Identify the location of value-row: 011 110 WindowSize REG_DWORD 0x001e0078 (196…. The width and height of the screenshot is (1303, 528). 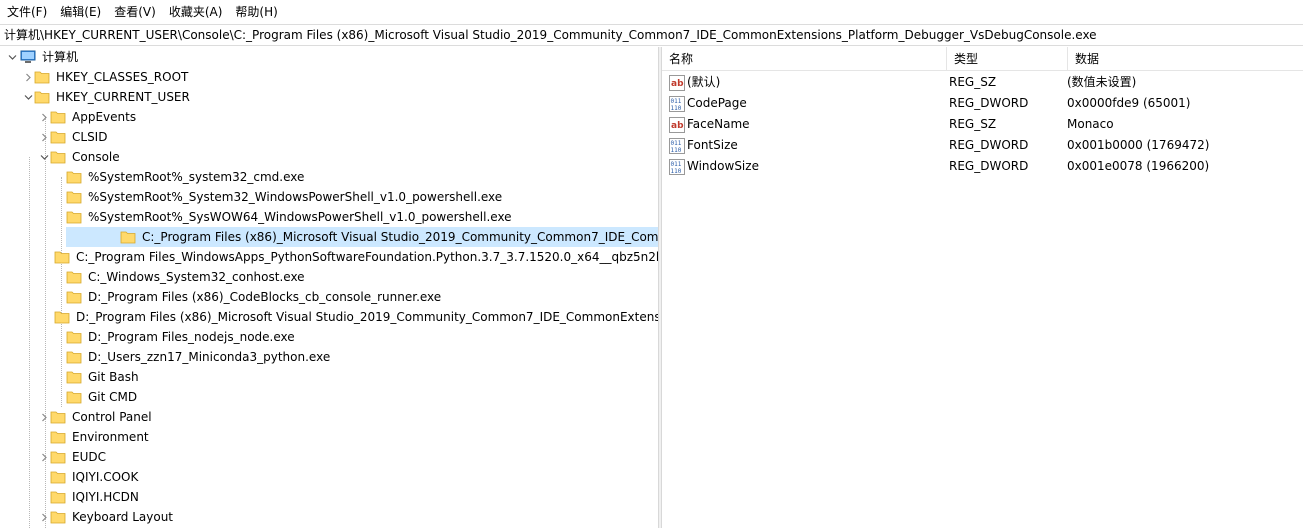
(982, 166).